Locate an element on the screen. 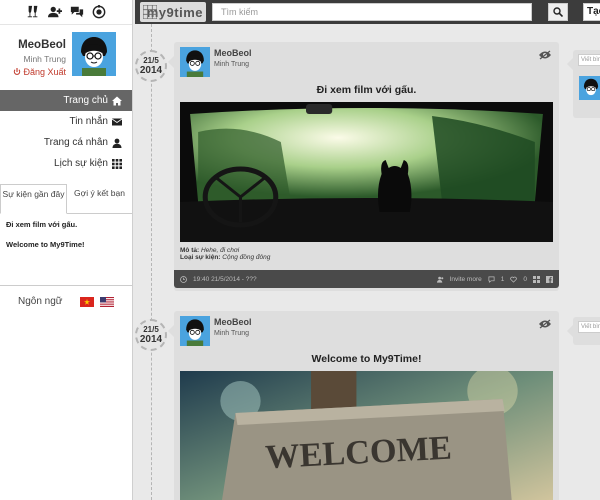 The image size is (600, 500). logo-grid-icon is located at coordinates (150, 12).